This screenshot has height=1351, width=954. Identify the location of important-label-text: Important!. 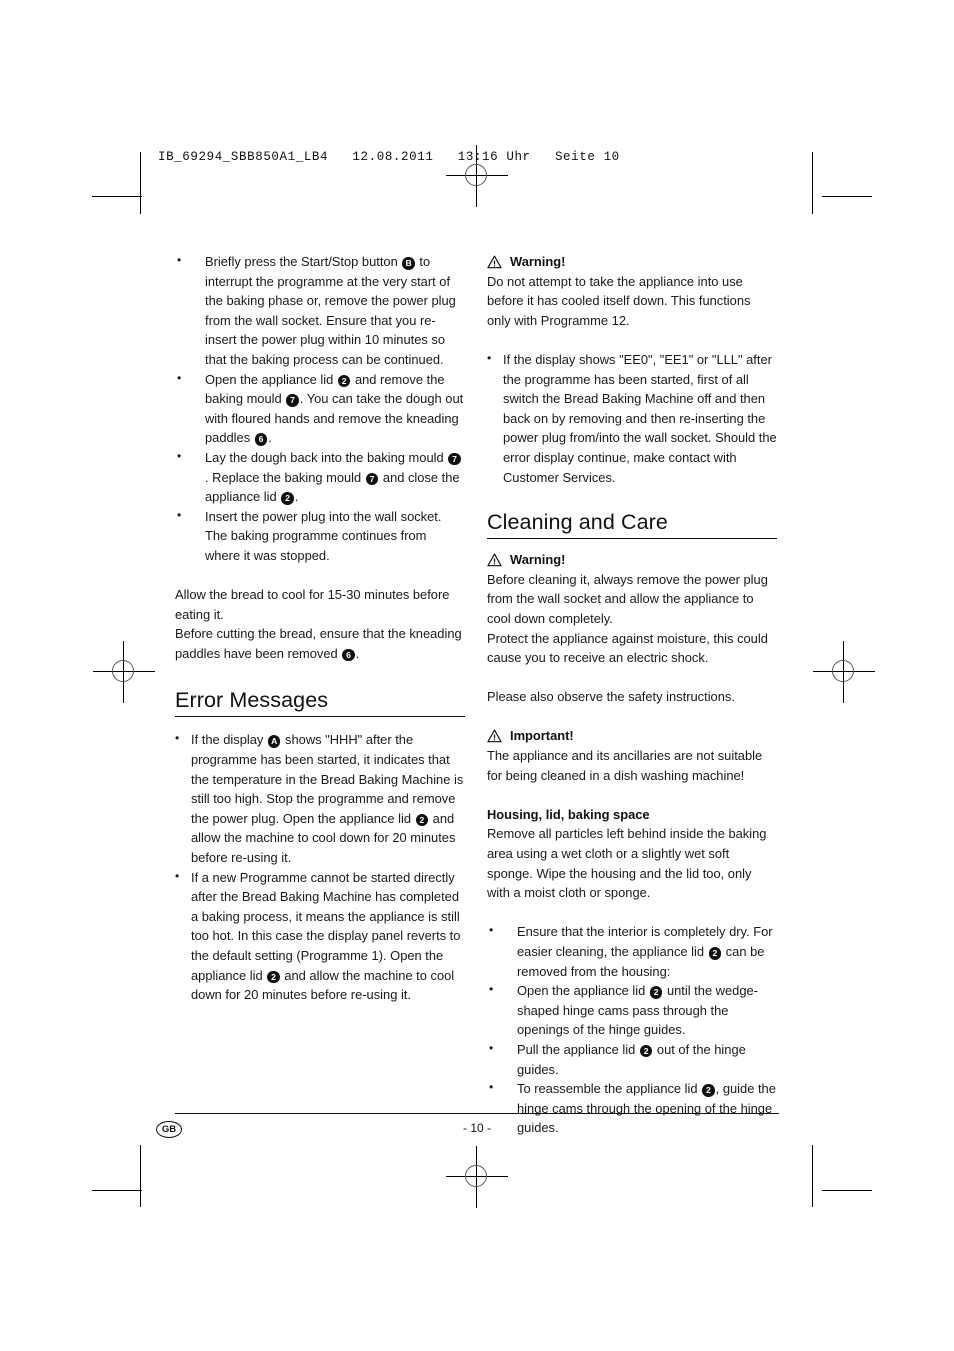
(542, 736).